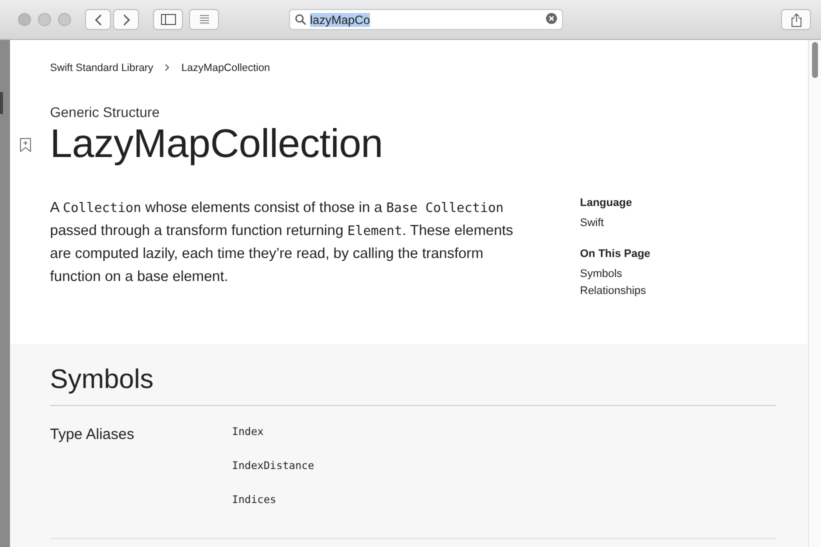  What do you see at coordinates (273, 500) in the screenshot?
I see `symbol-link: Indices` at bounding box center [273, 500].